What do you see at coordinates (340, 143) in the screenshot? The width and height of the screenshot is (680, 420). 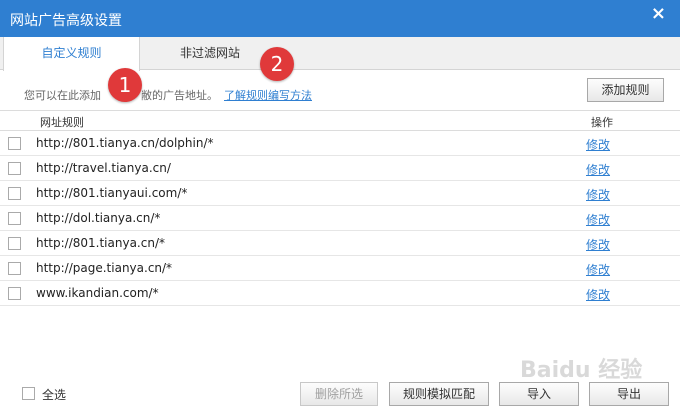 I see `table-row: http://801.tianya.cn/dolphin/* 修改` at bounding box center [340, 143].